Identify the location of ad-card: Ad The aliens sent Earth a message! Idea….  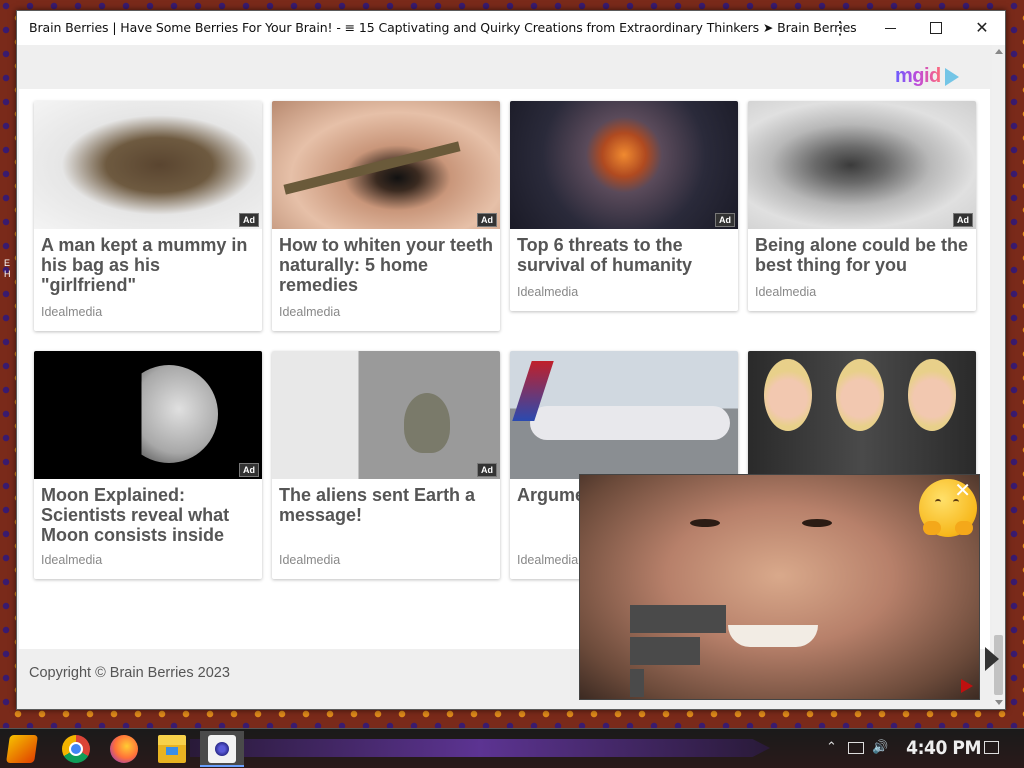
(386, 465).